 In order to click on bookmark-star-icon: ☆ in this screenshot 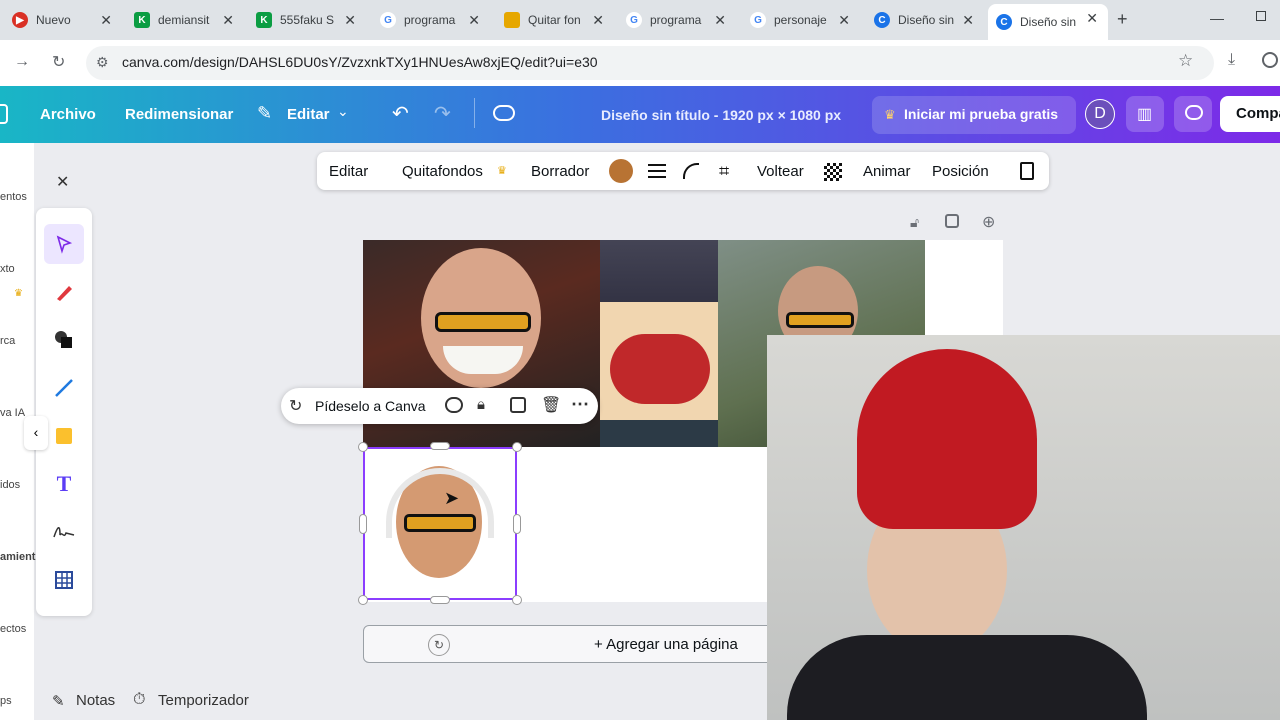, I will do `click(1185, 61)`.